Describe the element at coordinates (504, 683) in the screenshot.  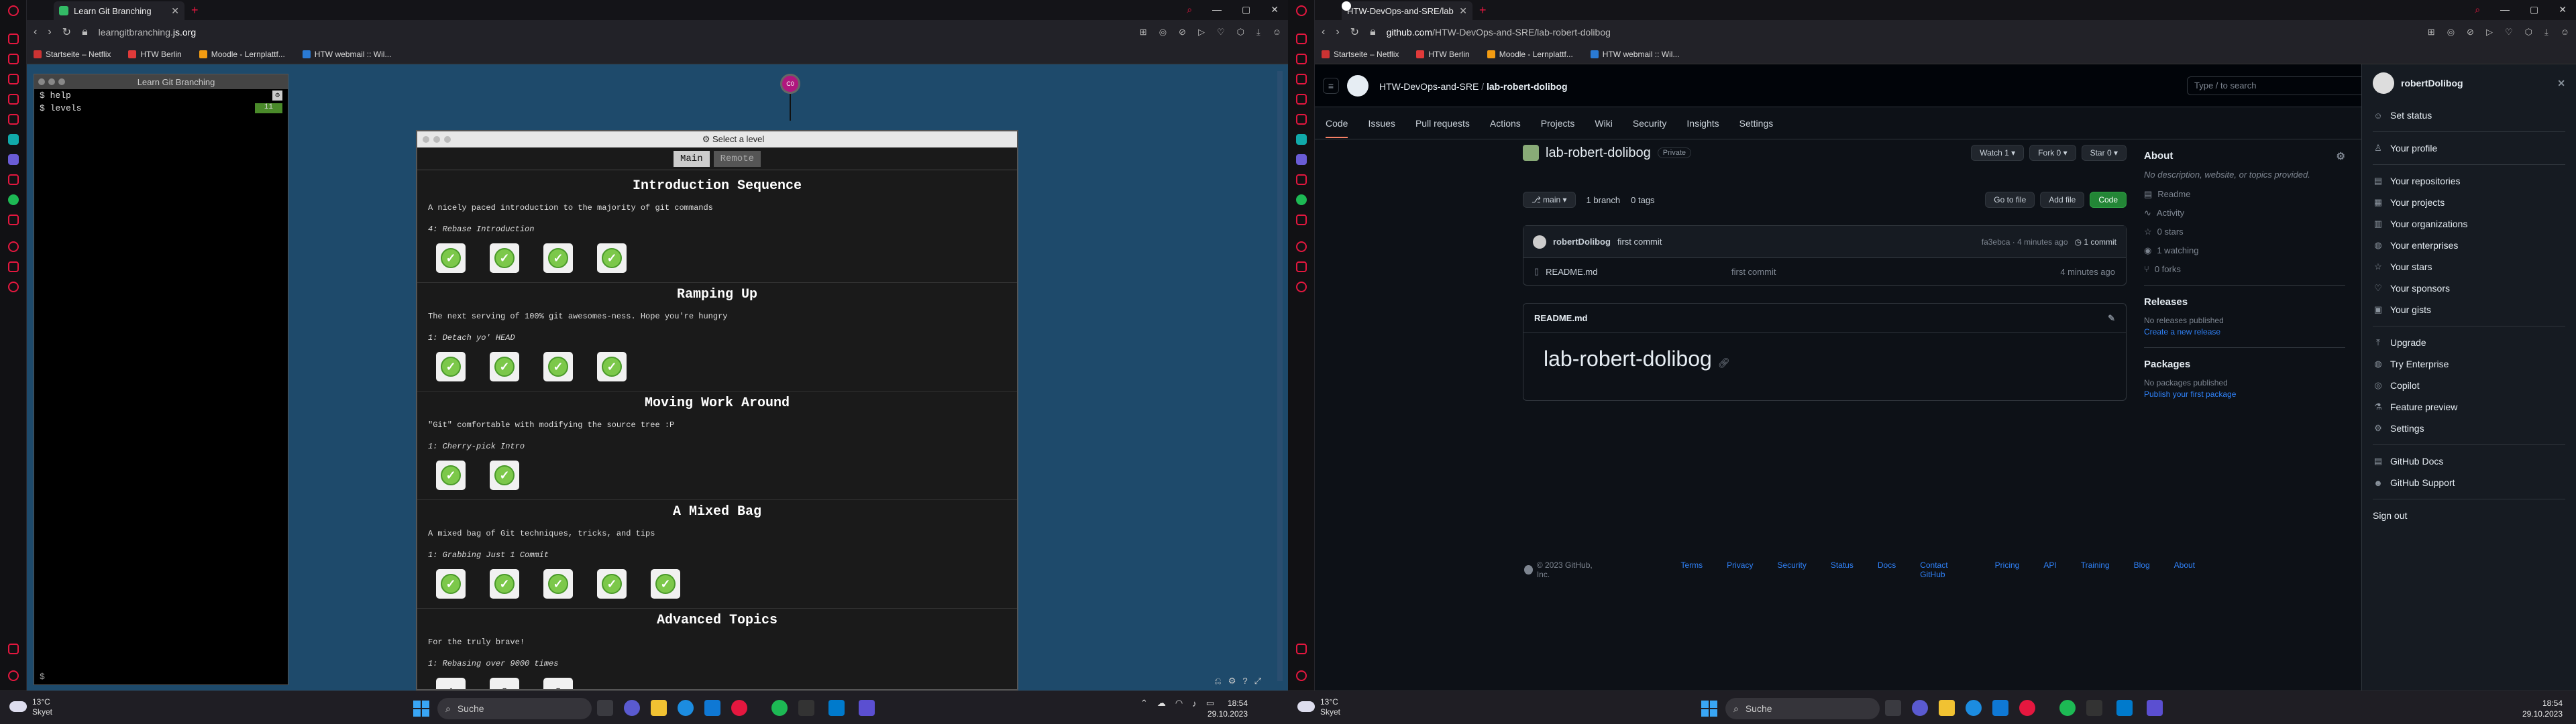
I see `level-button: 2` at that location.